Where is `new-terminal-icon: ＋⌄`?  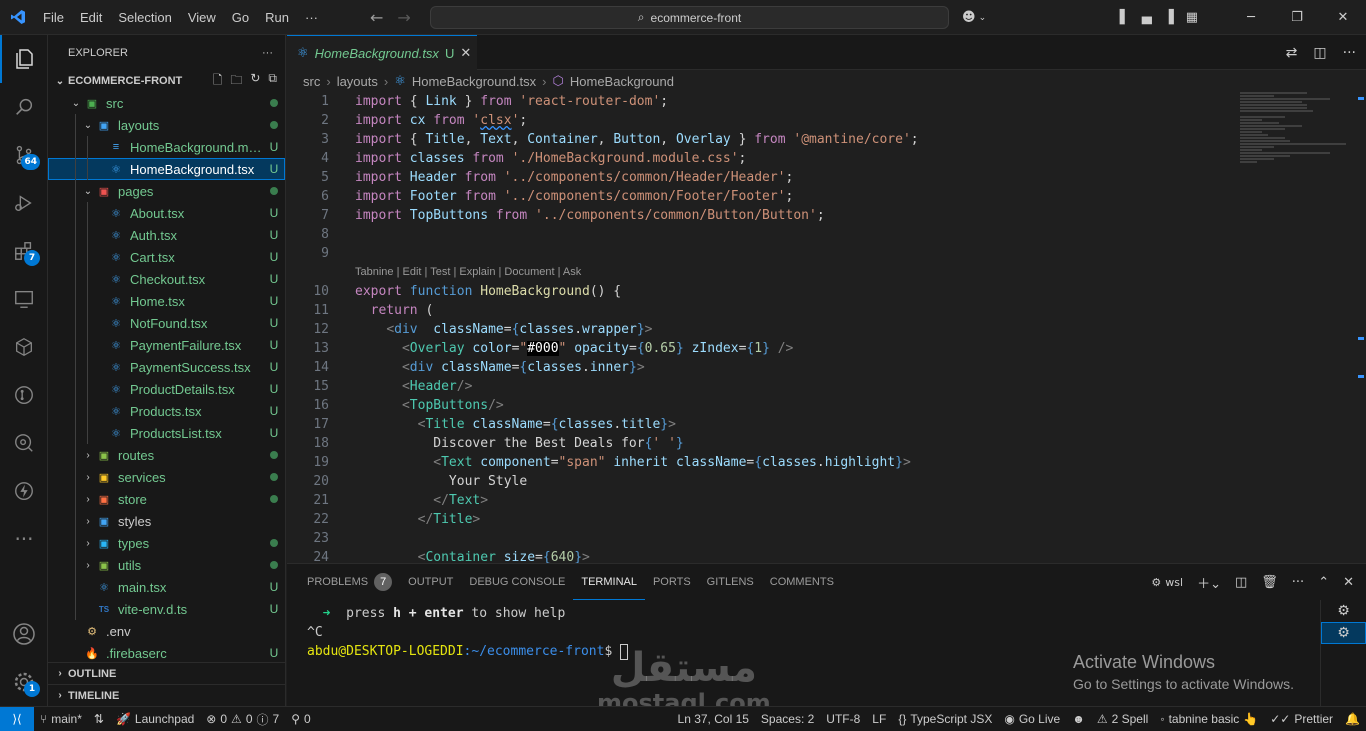
new-terminal-icon: ＋⌄ is located at coordinates (1209, 582).